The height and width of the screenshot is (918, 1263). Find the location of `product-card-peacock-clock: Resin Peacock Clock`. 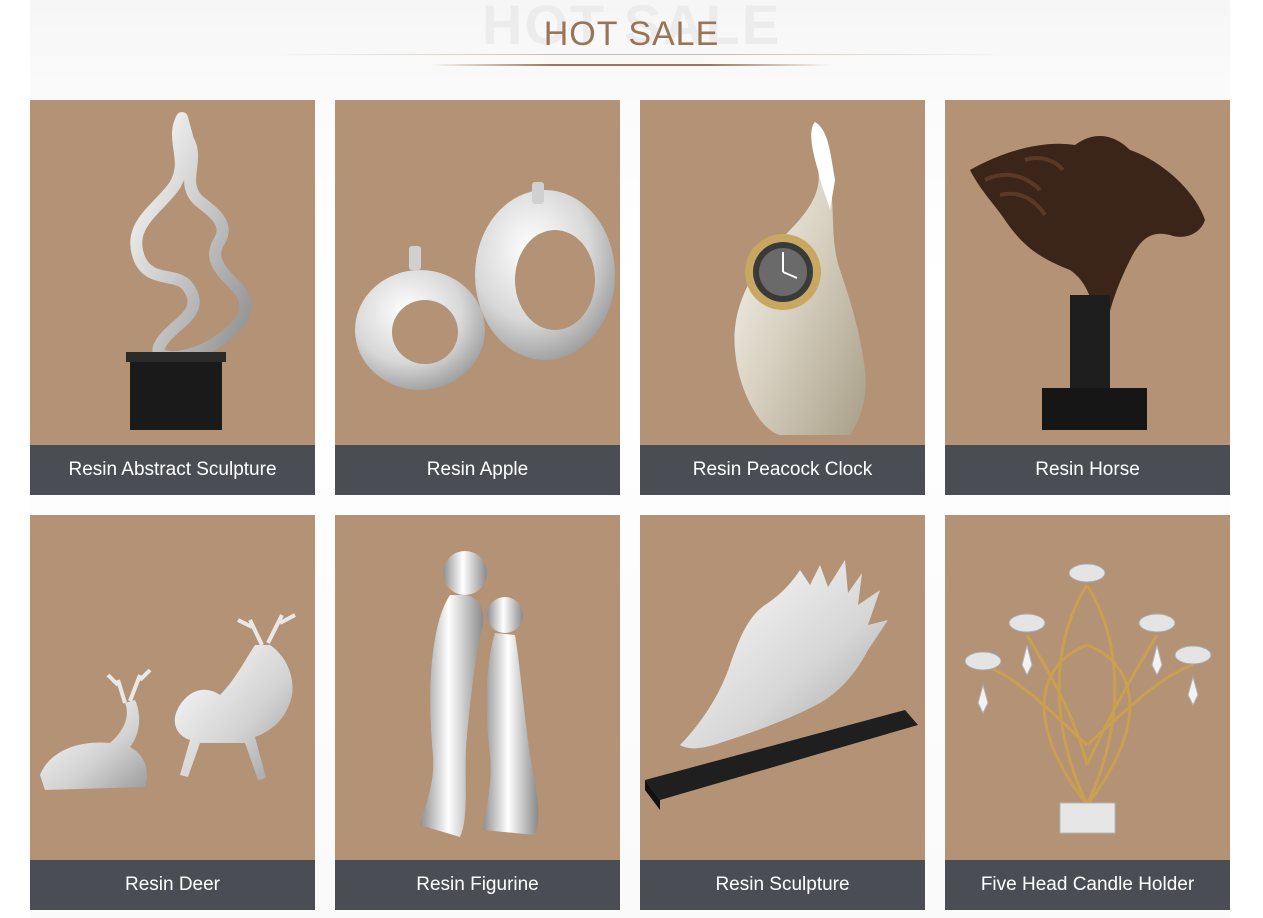

product-card-peacock-clock: Resin Peacock Clock is located at coordinates (782, 297).